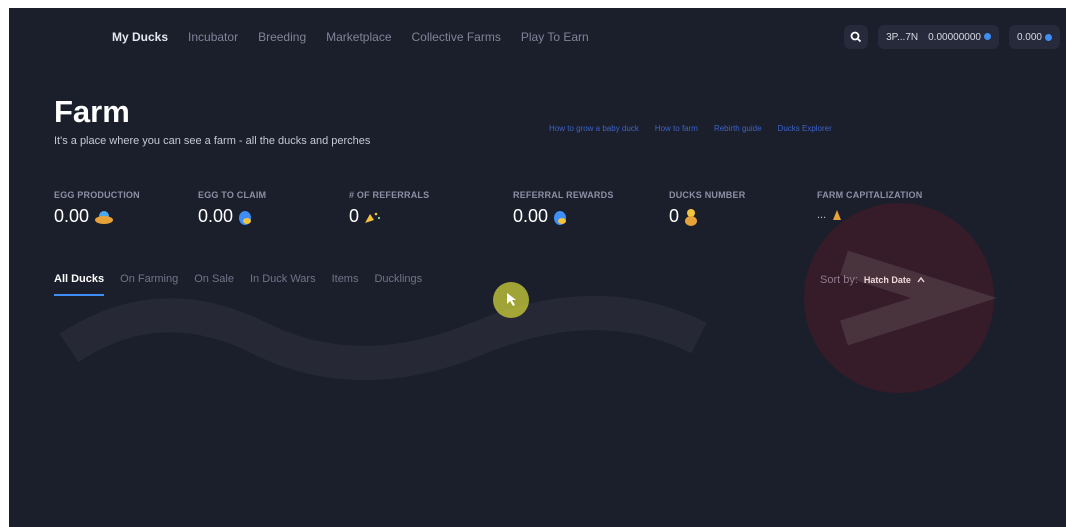  I want to click on sort-dropdown: Sort by: Hatch Date, so click(872, 280).